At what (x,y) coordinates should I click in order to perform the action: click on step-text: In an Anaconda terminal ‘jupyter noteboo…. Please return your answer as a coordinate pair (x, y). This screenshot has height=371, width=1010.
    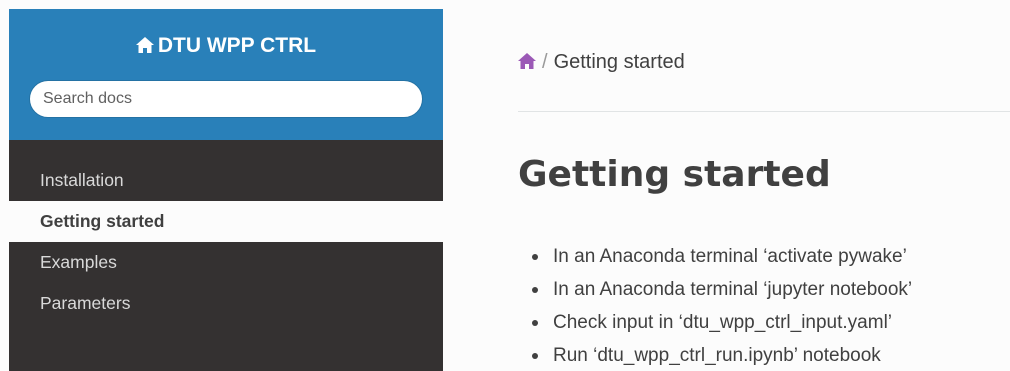
    Looking at the image, I should click on (733, 289).